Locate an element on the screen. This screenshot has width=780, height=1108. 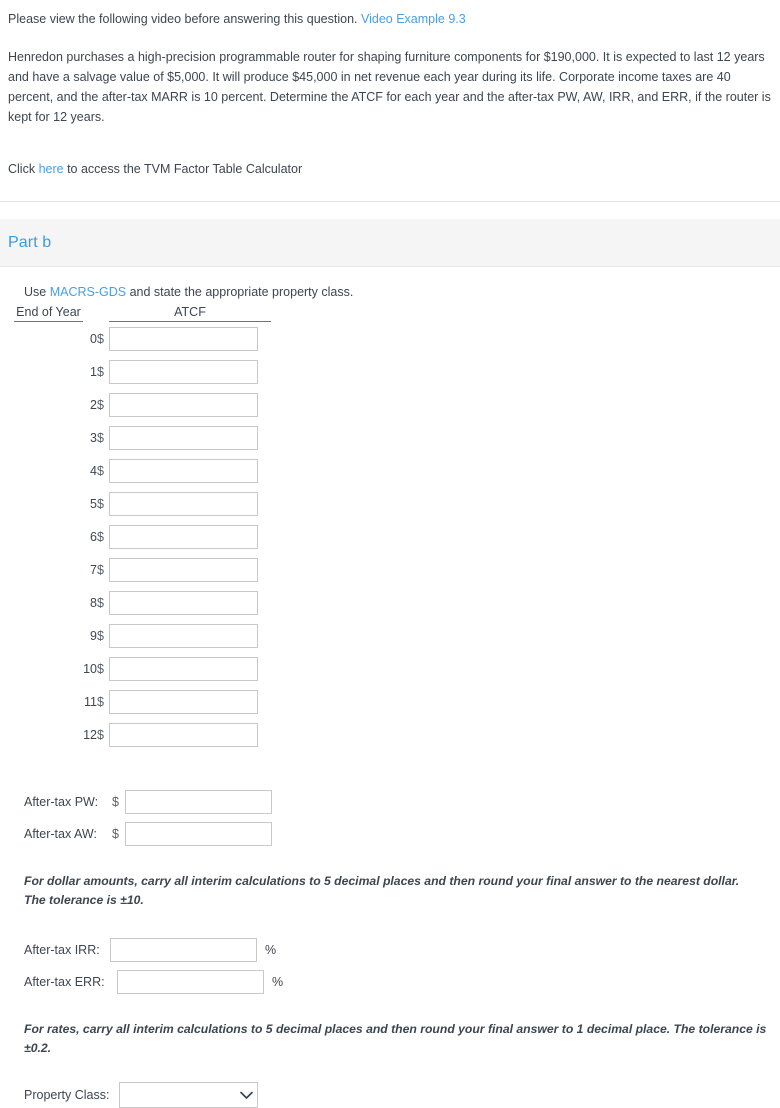
year-label: 4 is located at coordinates (93, 470).